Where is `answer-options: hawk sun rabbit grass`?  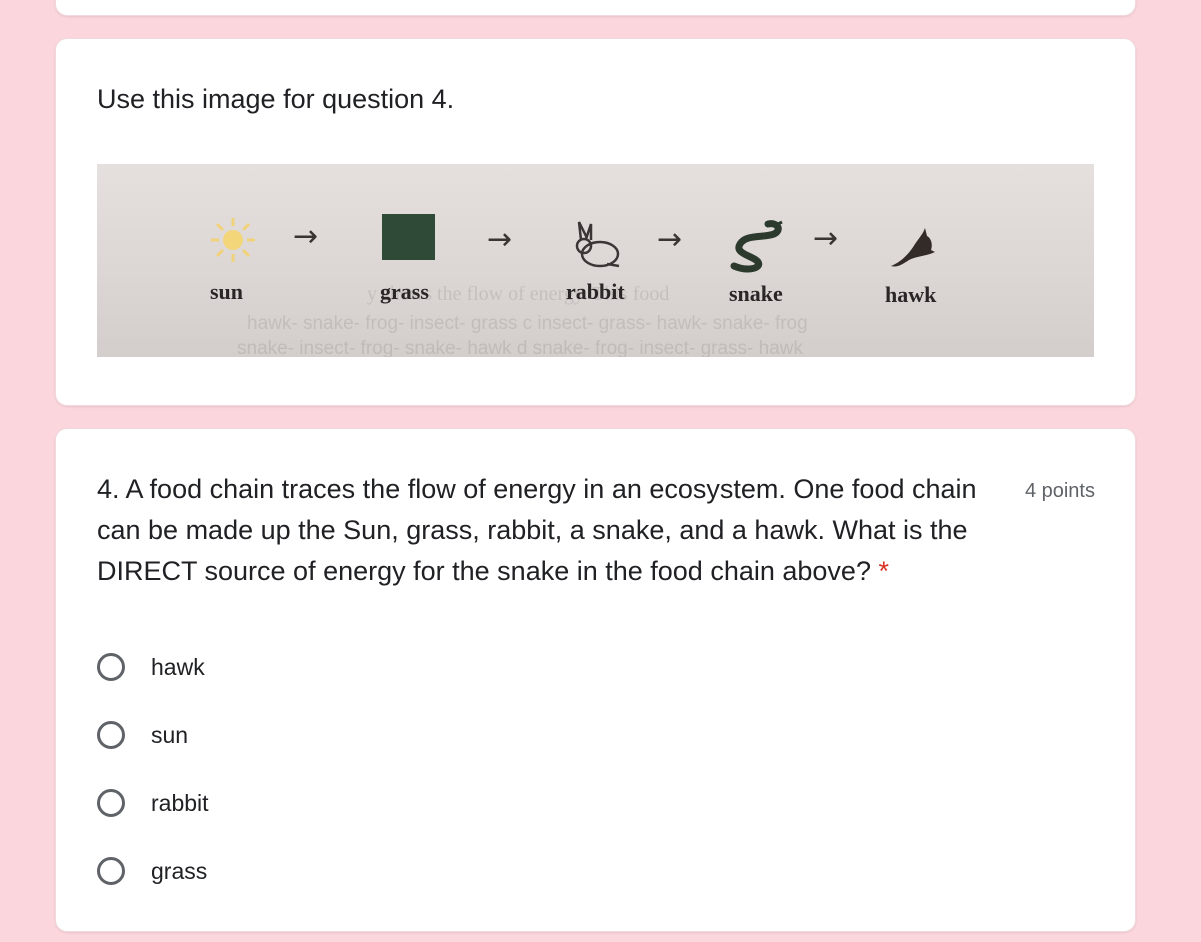
answer-options: hawk sun rabbit grass is located at coordinates (153, 769).